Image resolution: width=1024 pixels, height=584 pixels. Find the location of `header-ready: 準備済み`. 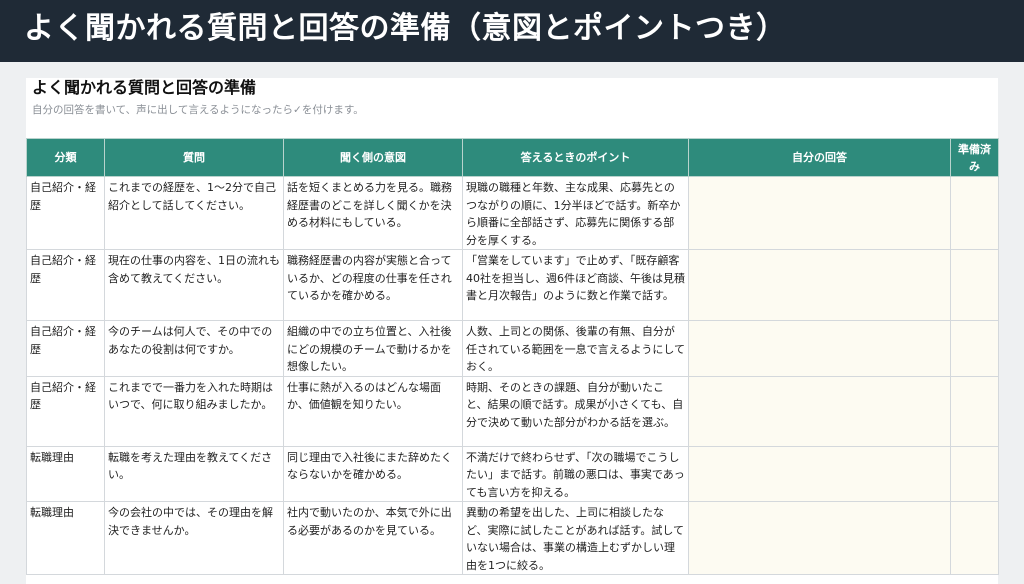

header-ready: 準備済み is located at coordinates (974, 157).